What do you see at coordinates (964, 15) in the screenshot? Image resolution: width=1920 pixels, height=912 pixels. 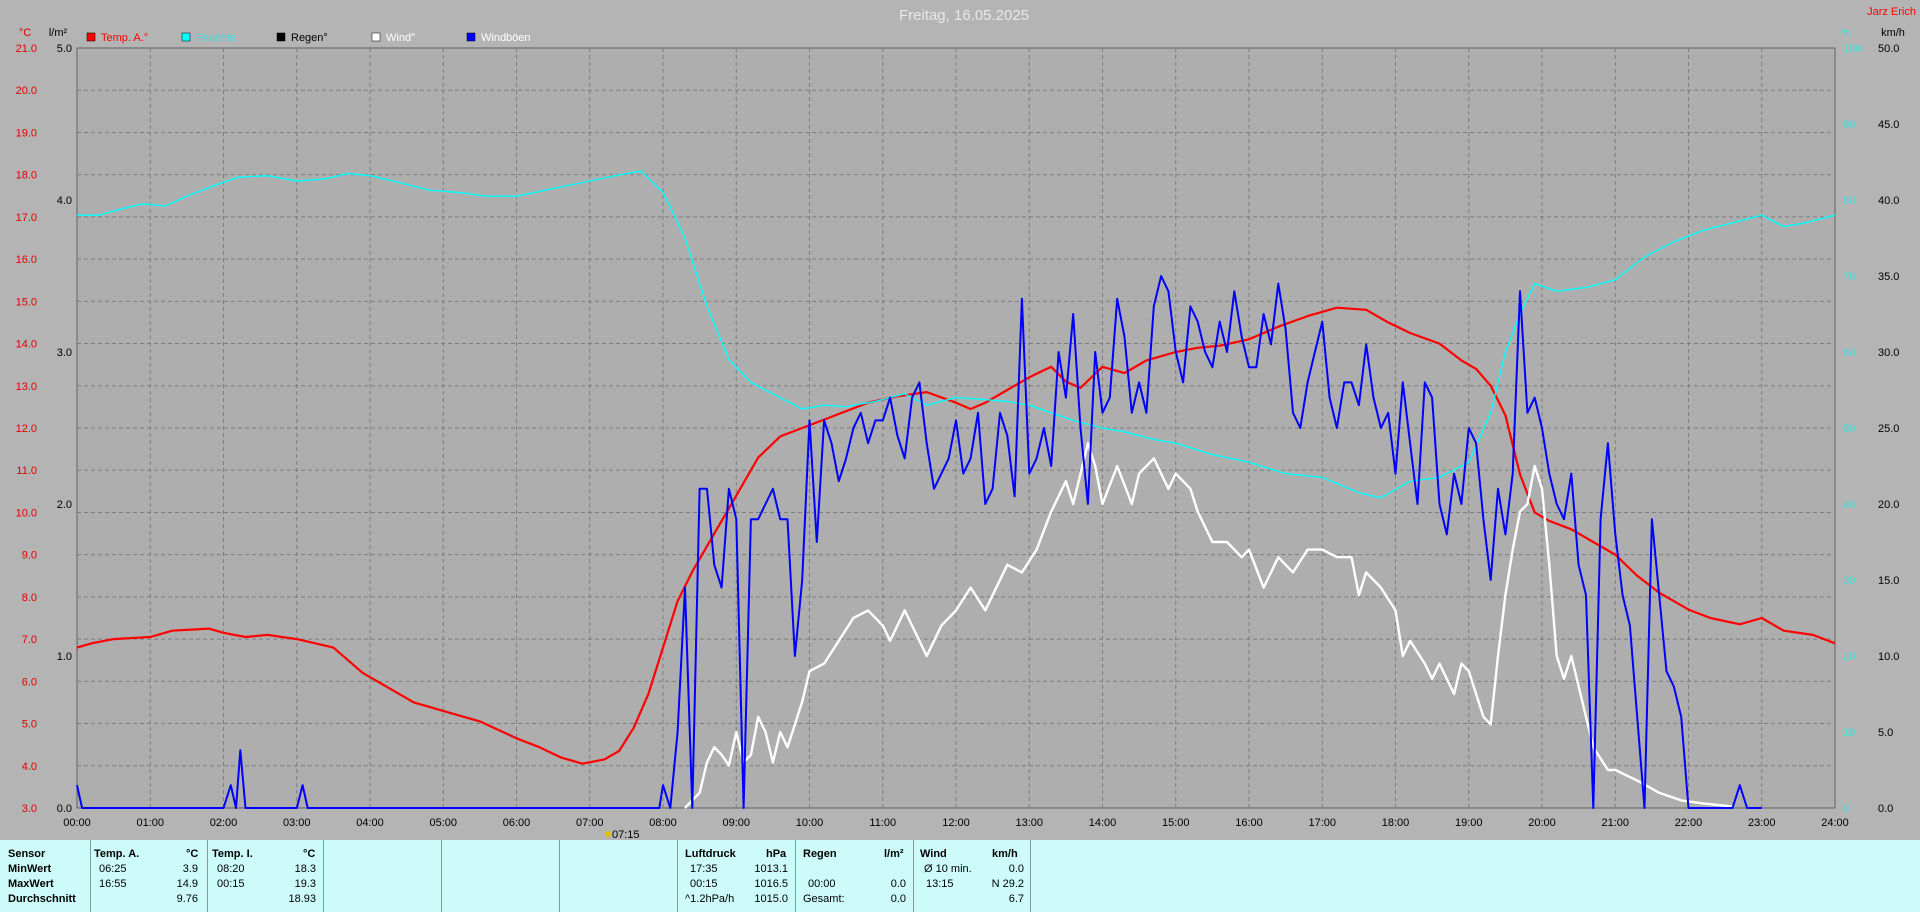 I see `chart-title: Freitag, 16.05.2025` at bounding box center [964, 15].